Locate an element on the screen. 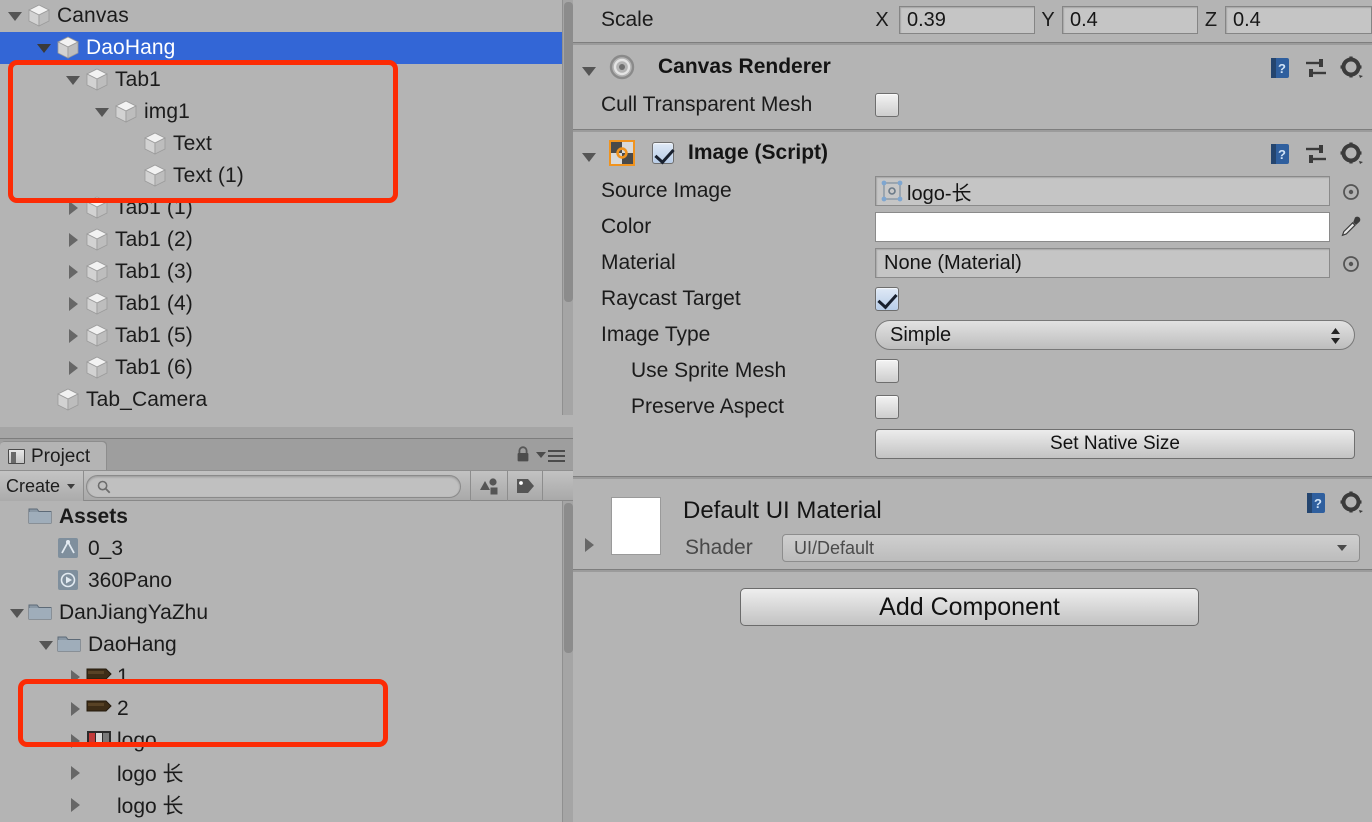  hierarchy-item-tab1-5: Tab1 (5) is located at coordinates (286, 336).